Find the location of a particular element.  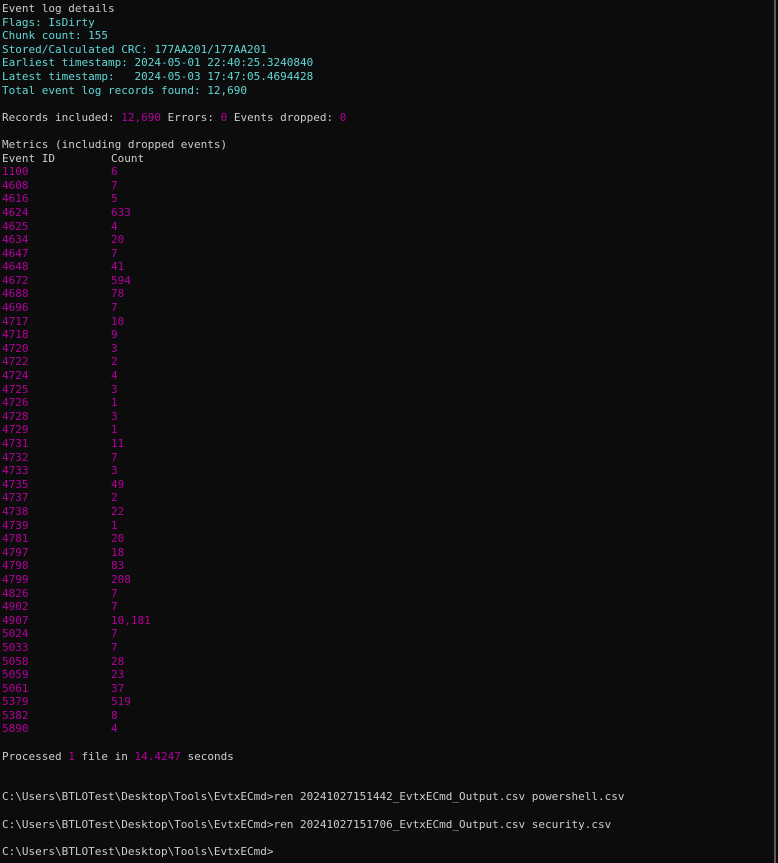

metric-row: 4733 3 is located at coordinates (388, 471).